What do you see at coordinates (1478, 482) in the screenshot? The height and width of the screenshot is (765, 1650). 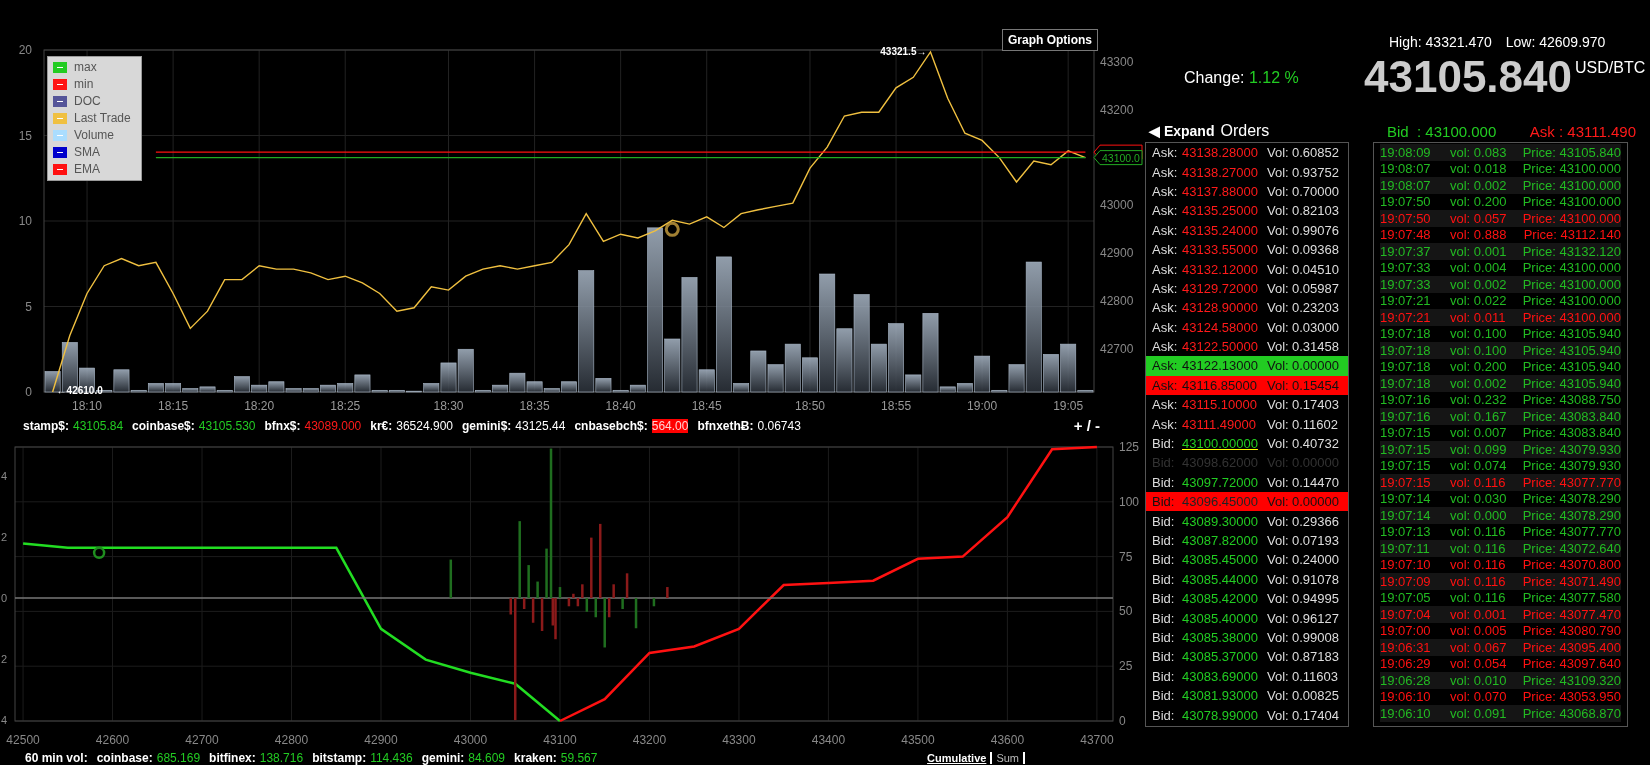 I see `trade-volume: vol: 0.116` at bounding box center [1478, 482].